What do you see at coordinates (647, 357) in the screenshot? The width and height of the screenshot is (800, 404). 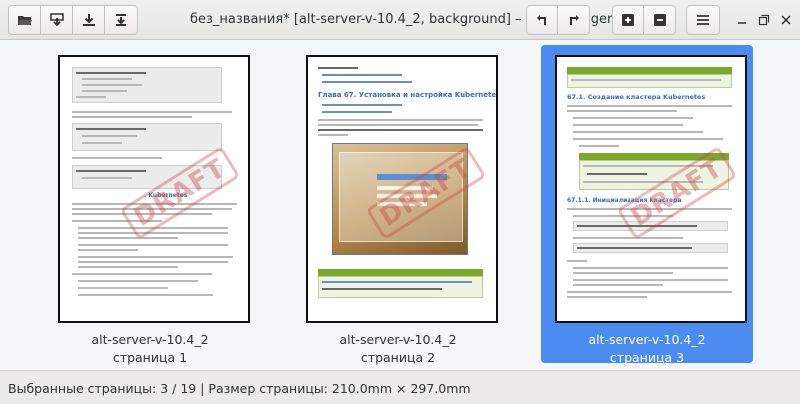 I see `page-number-label: страница 3` at bounding box center [647, 357].